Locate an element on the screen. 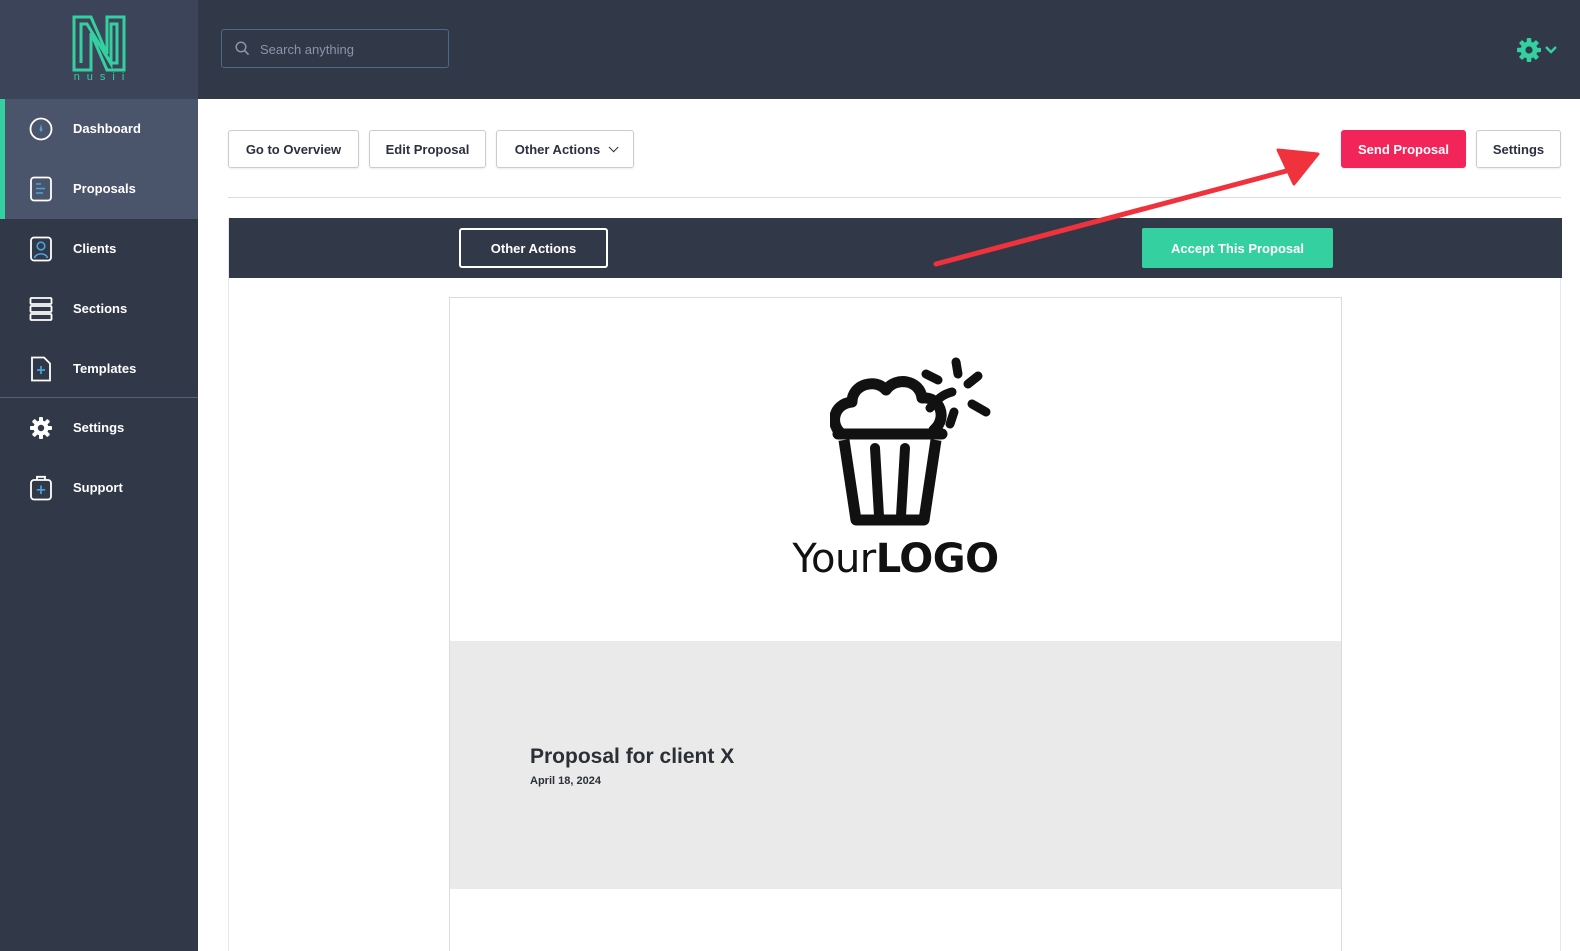 This screenshot has height=951, width=1580. sidebar-item-templates: Templates is located at coordinates (99, 369).